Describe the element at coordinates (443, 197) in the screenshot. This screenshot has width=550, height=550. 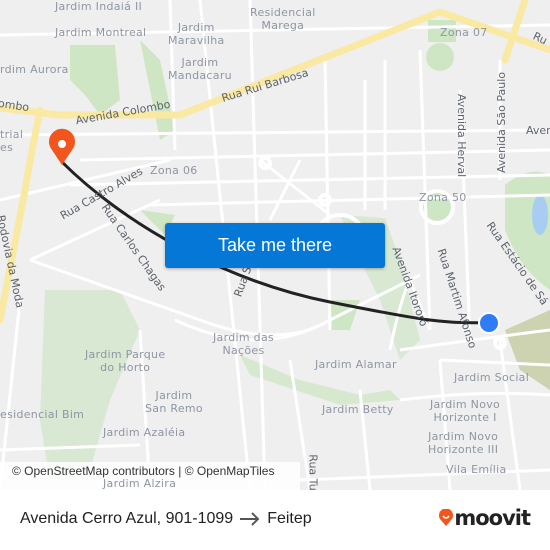
I see `area-label: Zona 50` at that location.